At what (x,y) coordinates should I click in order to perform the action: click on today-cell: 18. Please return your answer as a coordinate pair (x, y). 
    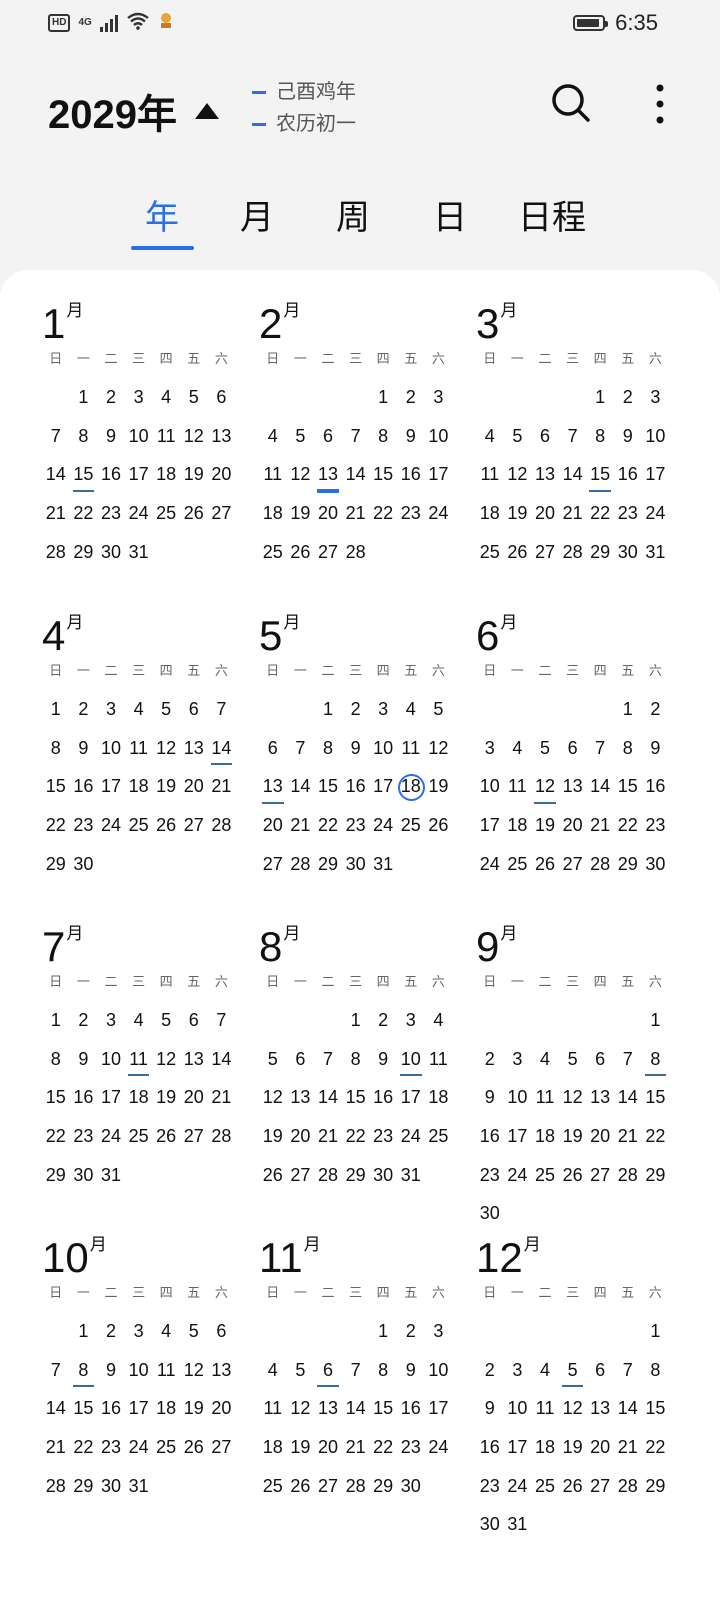
    Looking at the image, I should click on (411, 786).